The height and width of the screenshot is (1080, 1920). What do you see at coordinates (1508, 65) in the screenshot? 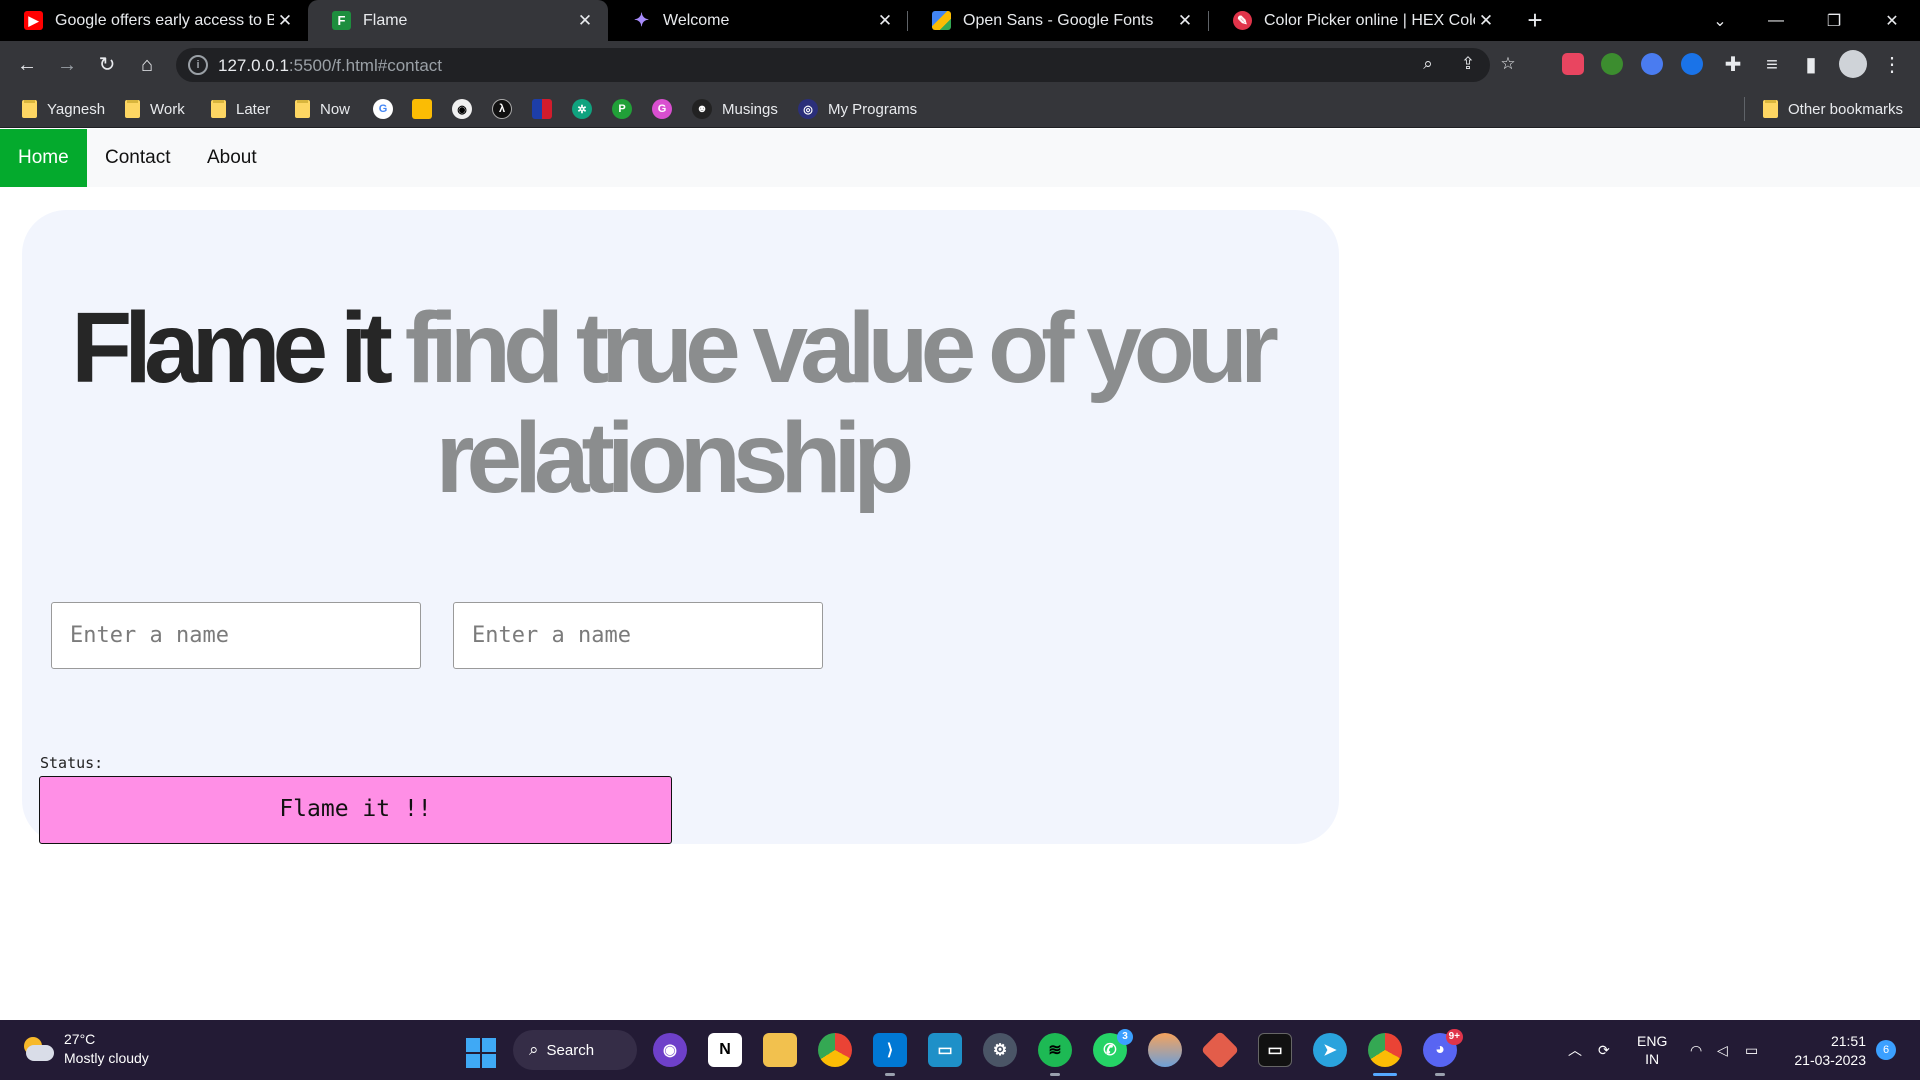
I see `bookmark-star-icon: ☆` at bounding box center [1508, 65].